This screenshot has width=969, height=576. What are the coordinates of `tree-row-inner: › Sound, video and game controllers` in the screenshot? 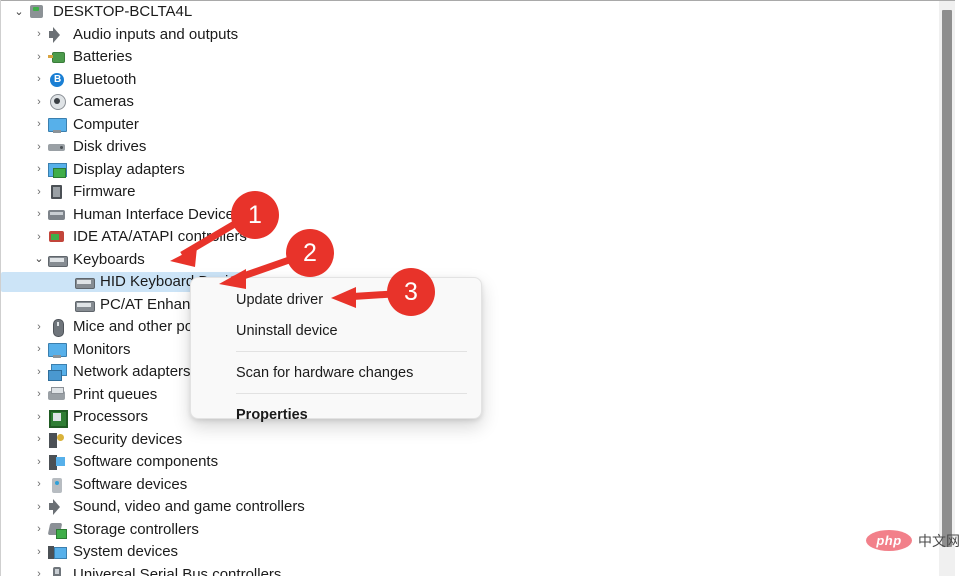 It's located at (156, 507).